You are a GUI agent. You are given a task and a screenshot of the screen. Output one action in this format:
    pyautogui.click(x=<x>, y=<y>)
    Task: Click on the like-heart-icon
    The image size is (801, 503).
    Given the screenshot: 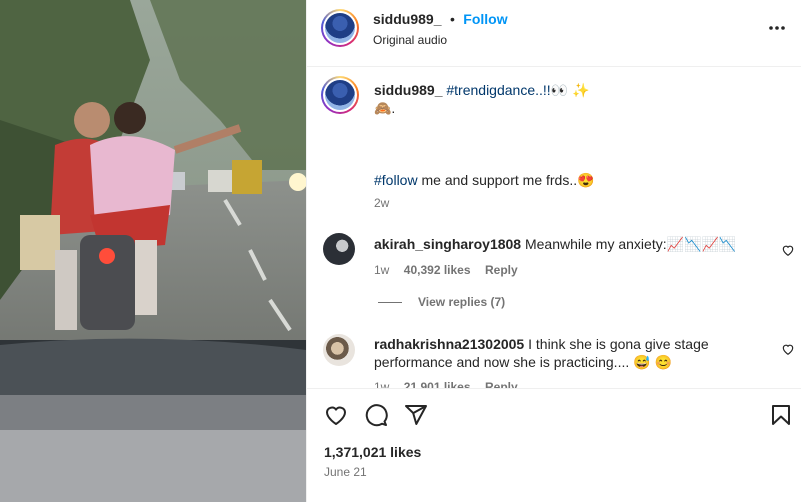 What is the action you would take?
    pyautogui.click(x=336, y=415)
    